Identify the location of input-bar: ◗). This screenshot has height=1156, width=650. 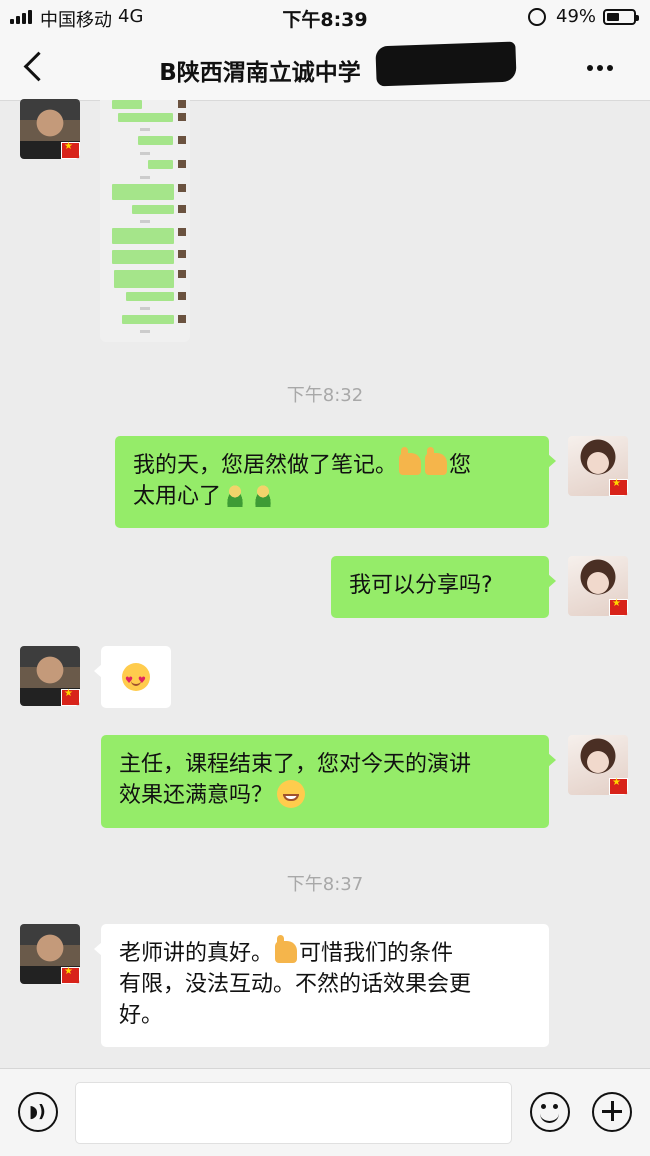
(325, 1112).